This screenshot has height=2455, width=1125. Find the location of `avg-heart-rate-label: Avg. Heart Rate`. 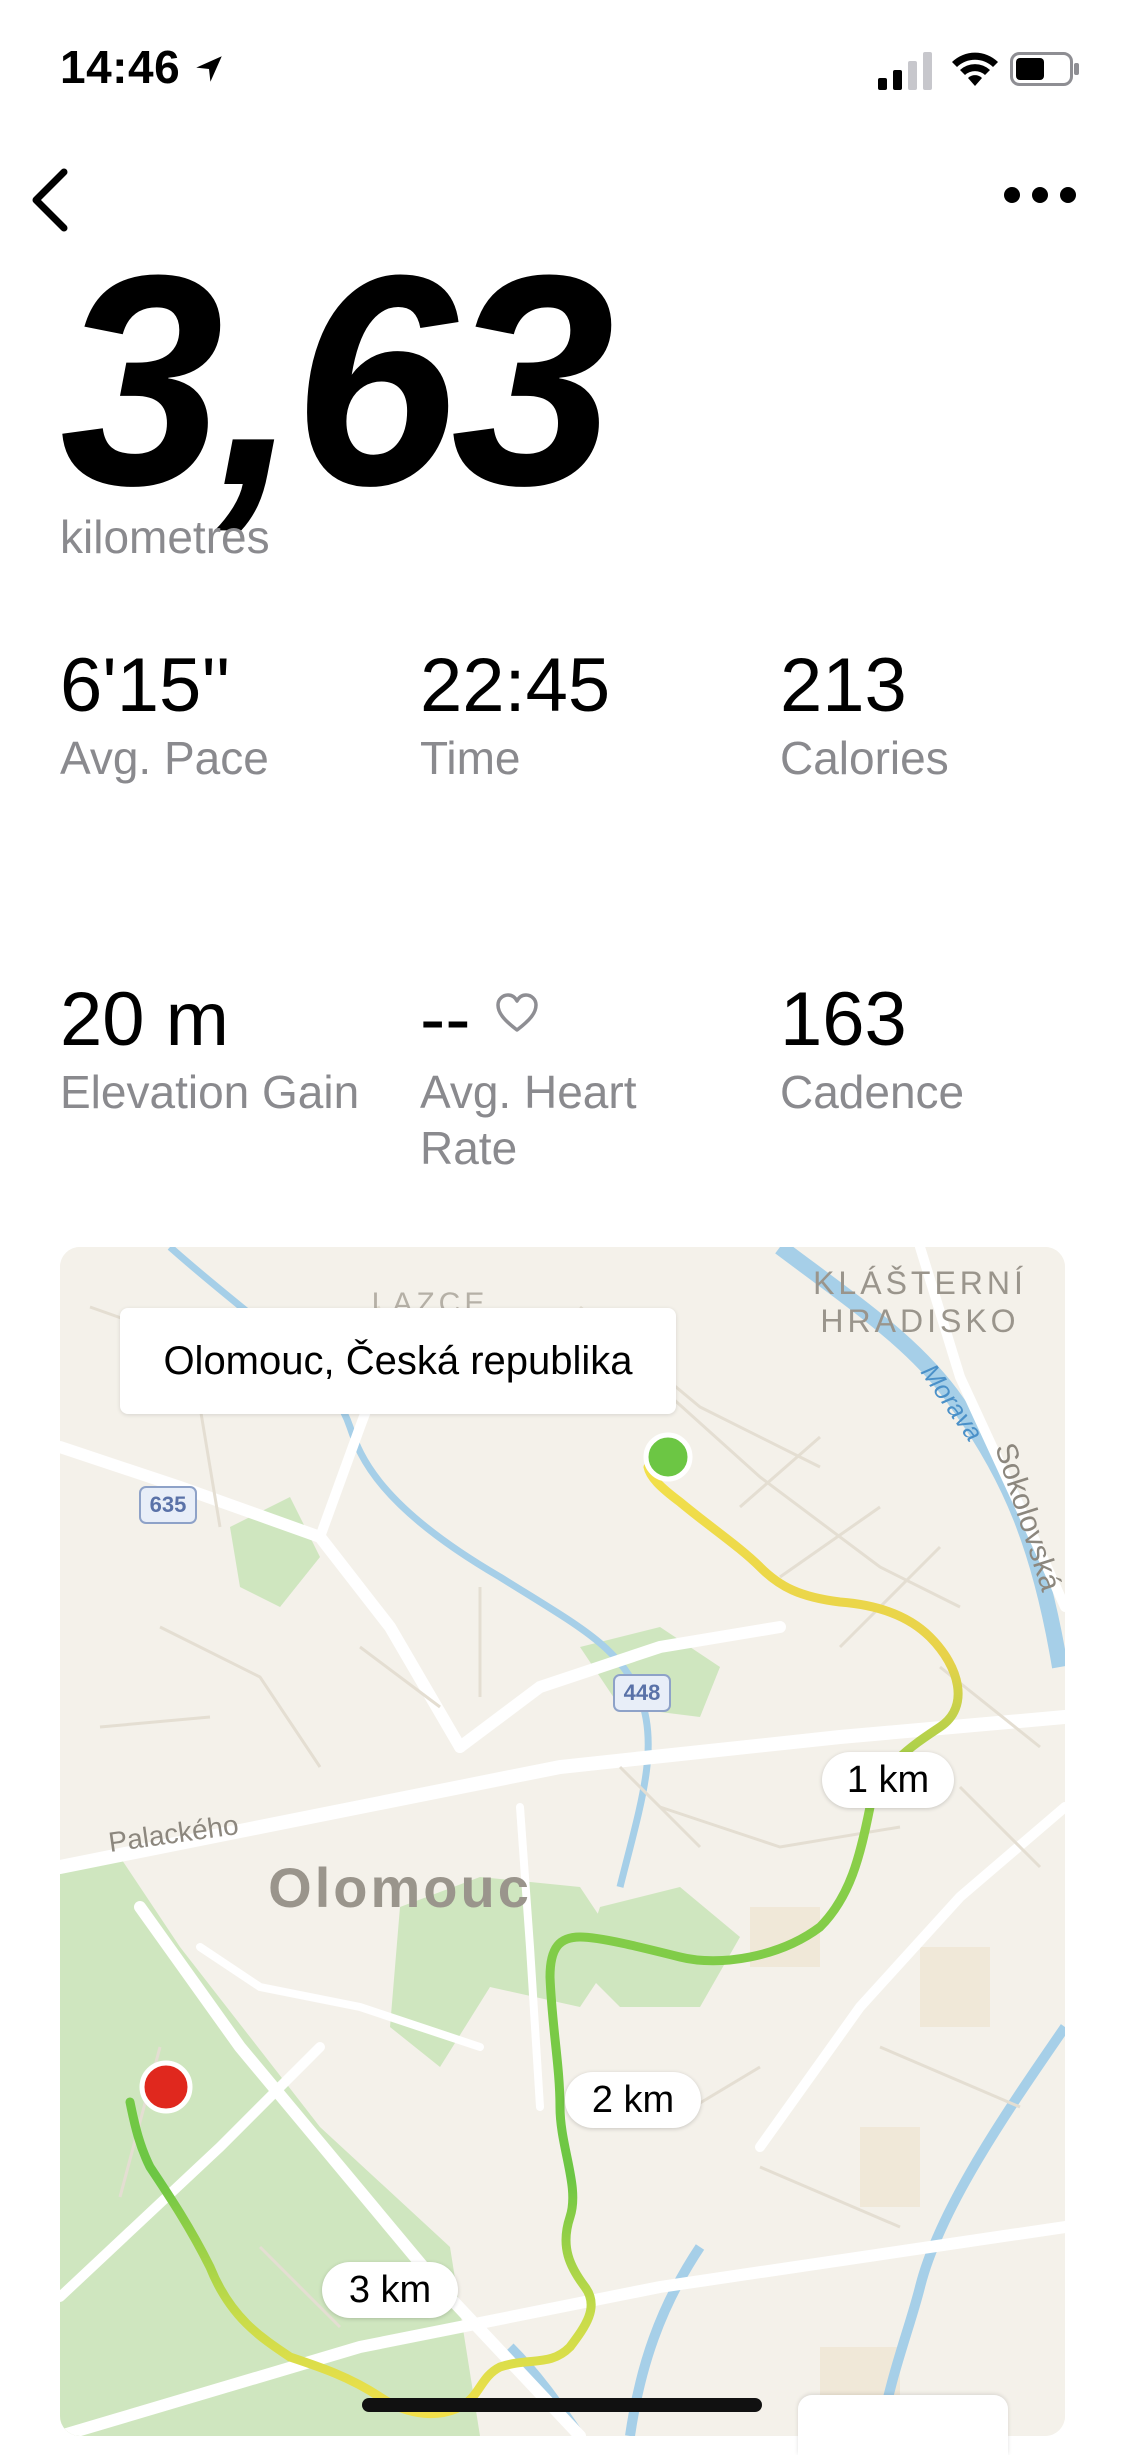

avg-heart-rate-label: Avg. Heart Rate is located at coordinates (528, 1120).